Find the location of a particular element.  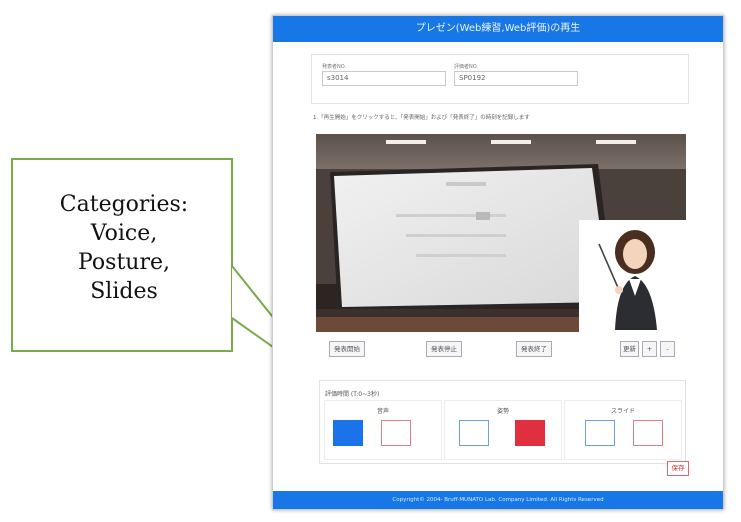

posture-good-button is located at coordinates (474, 433).